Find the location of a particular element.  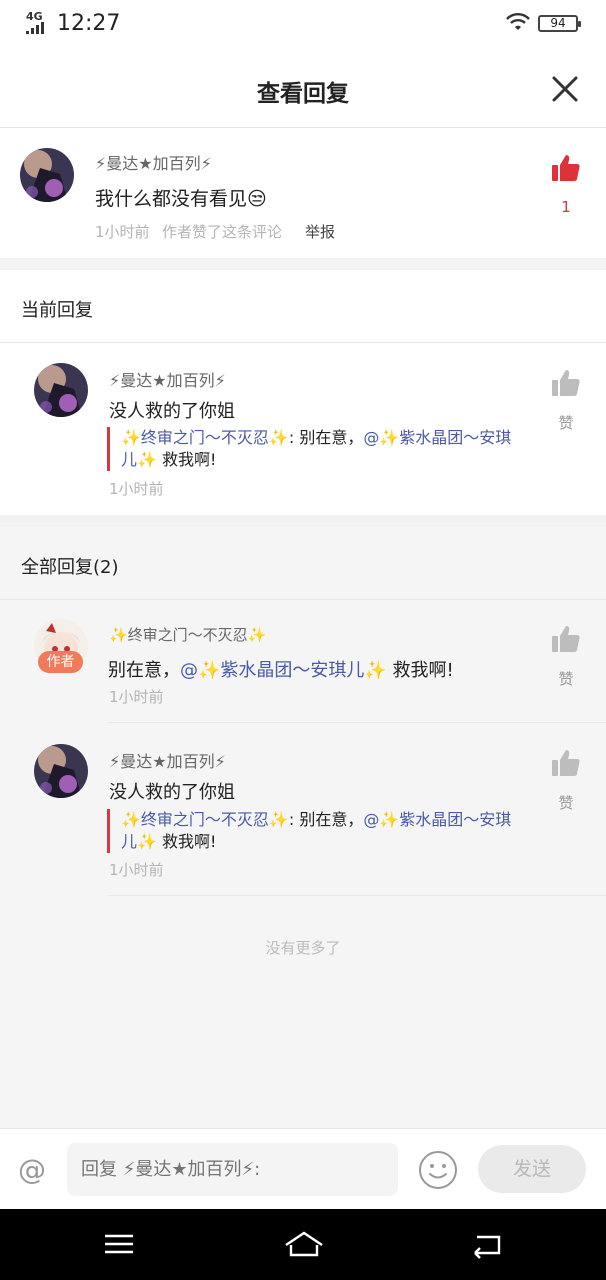

report-link: 举报 is located at coordinates (320, 231).